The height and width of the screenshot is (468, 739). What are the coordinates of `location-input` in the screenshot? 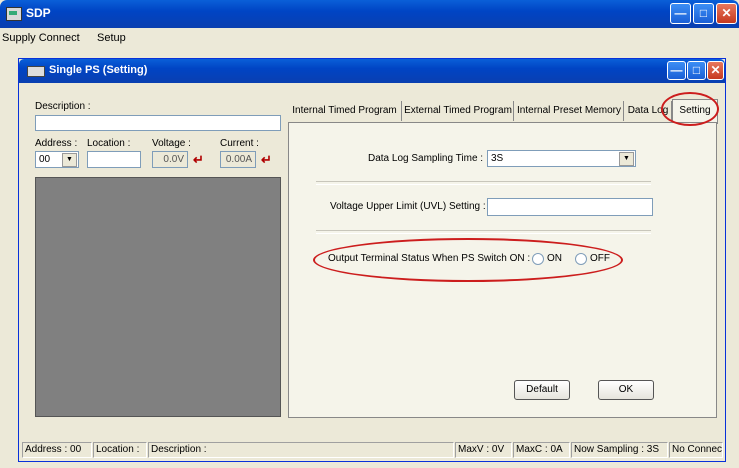 It's located at (114, 159).